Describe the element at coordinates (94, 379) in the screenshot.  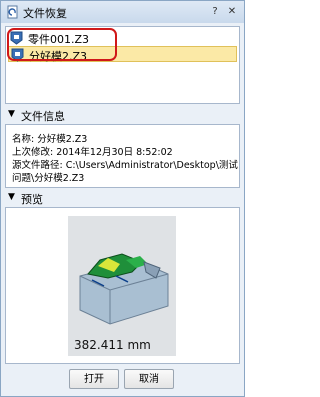
I see `open-button: 打开` at that location.